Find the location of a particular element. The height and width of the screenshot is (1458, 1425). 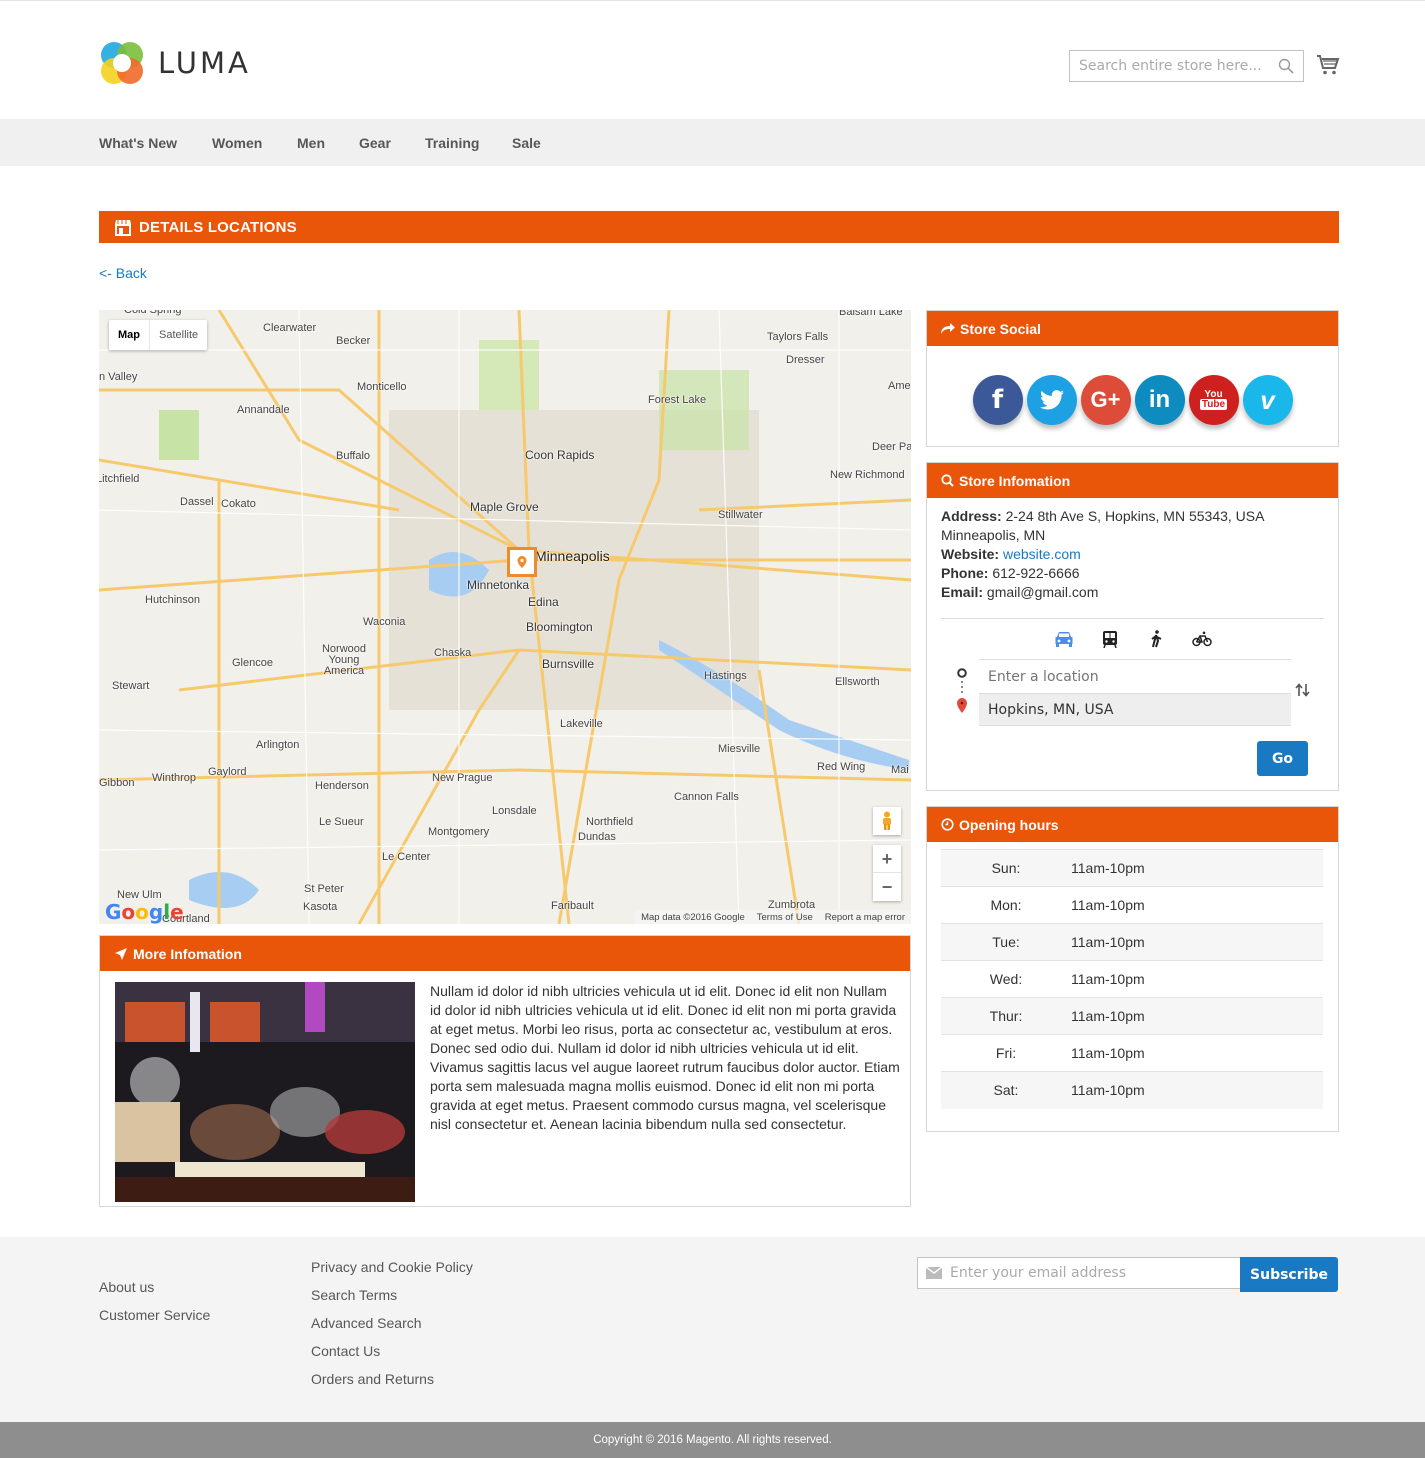

zoom-in-button: + is located at coordinates (887, 859).